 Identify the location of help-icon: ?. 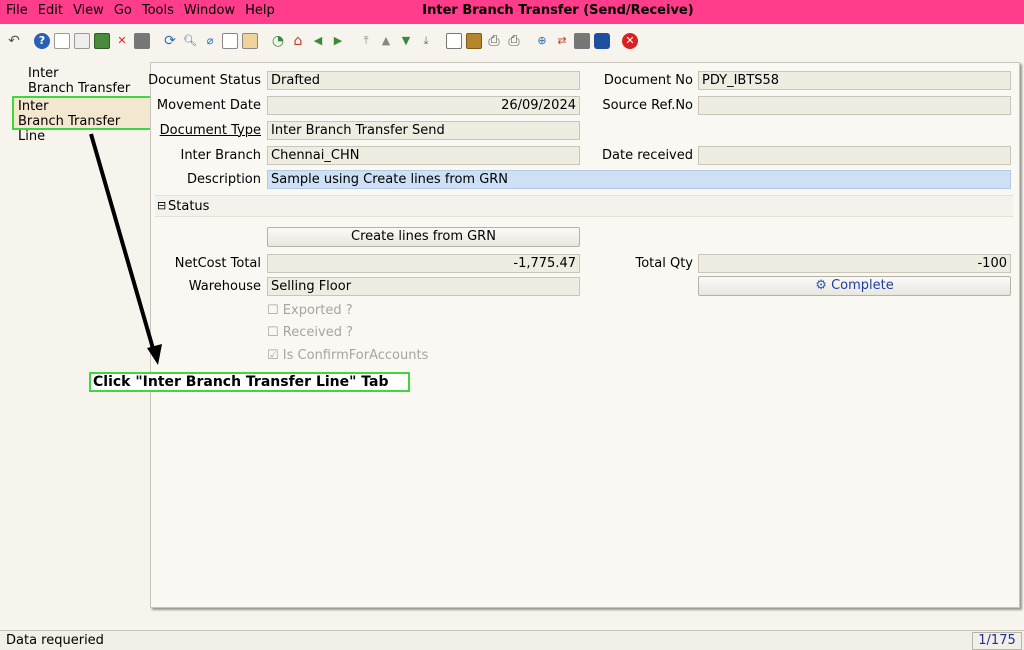
(42, 41).